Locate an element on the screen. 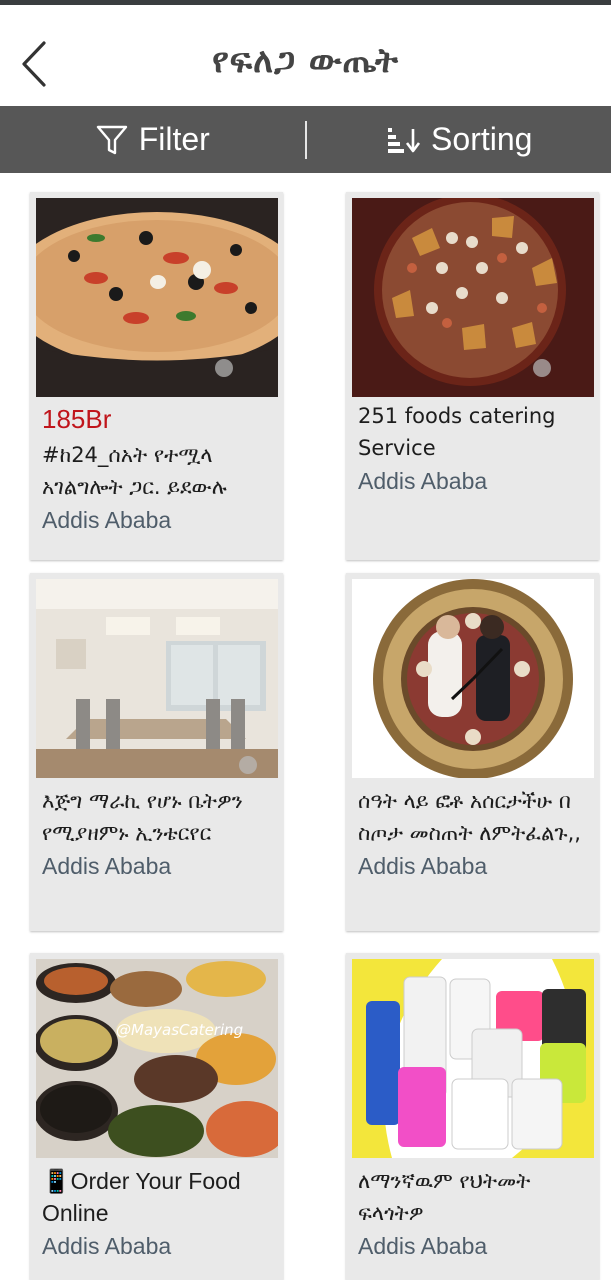  watermark-text: @MayasCatering is located at coordinates (179, 1030).